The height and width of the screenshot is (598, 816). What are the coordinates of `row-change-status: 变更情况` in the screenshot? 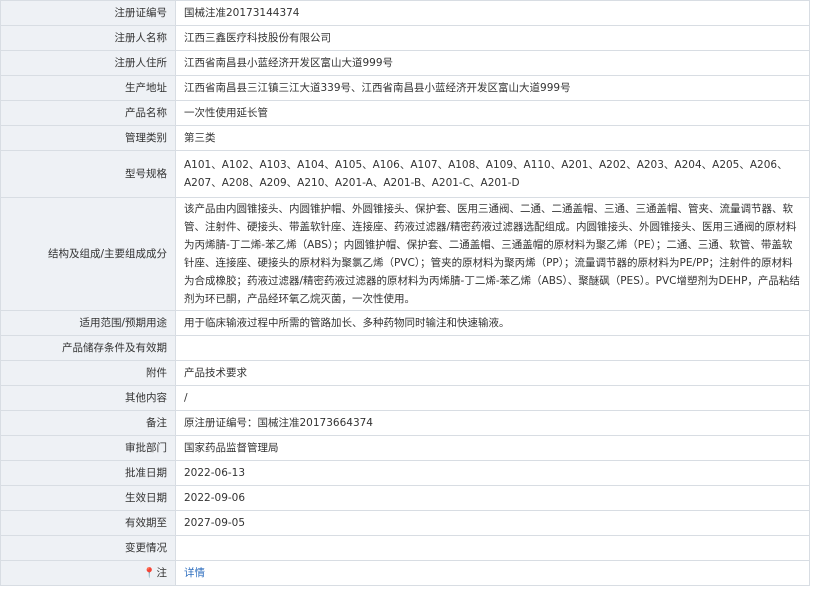 It's located at (405, 548).